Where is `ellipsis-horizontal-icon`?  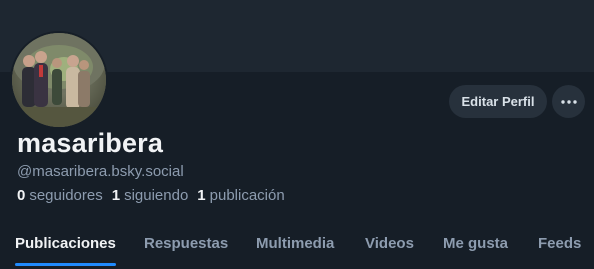
ellipsis-horizontal-icon is located at coordinates (568, 101).